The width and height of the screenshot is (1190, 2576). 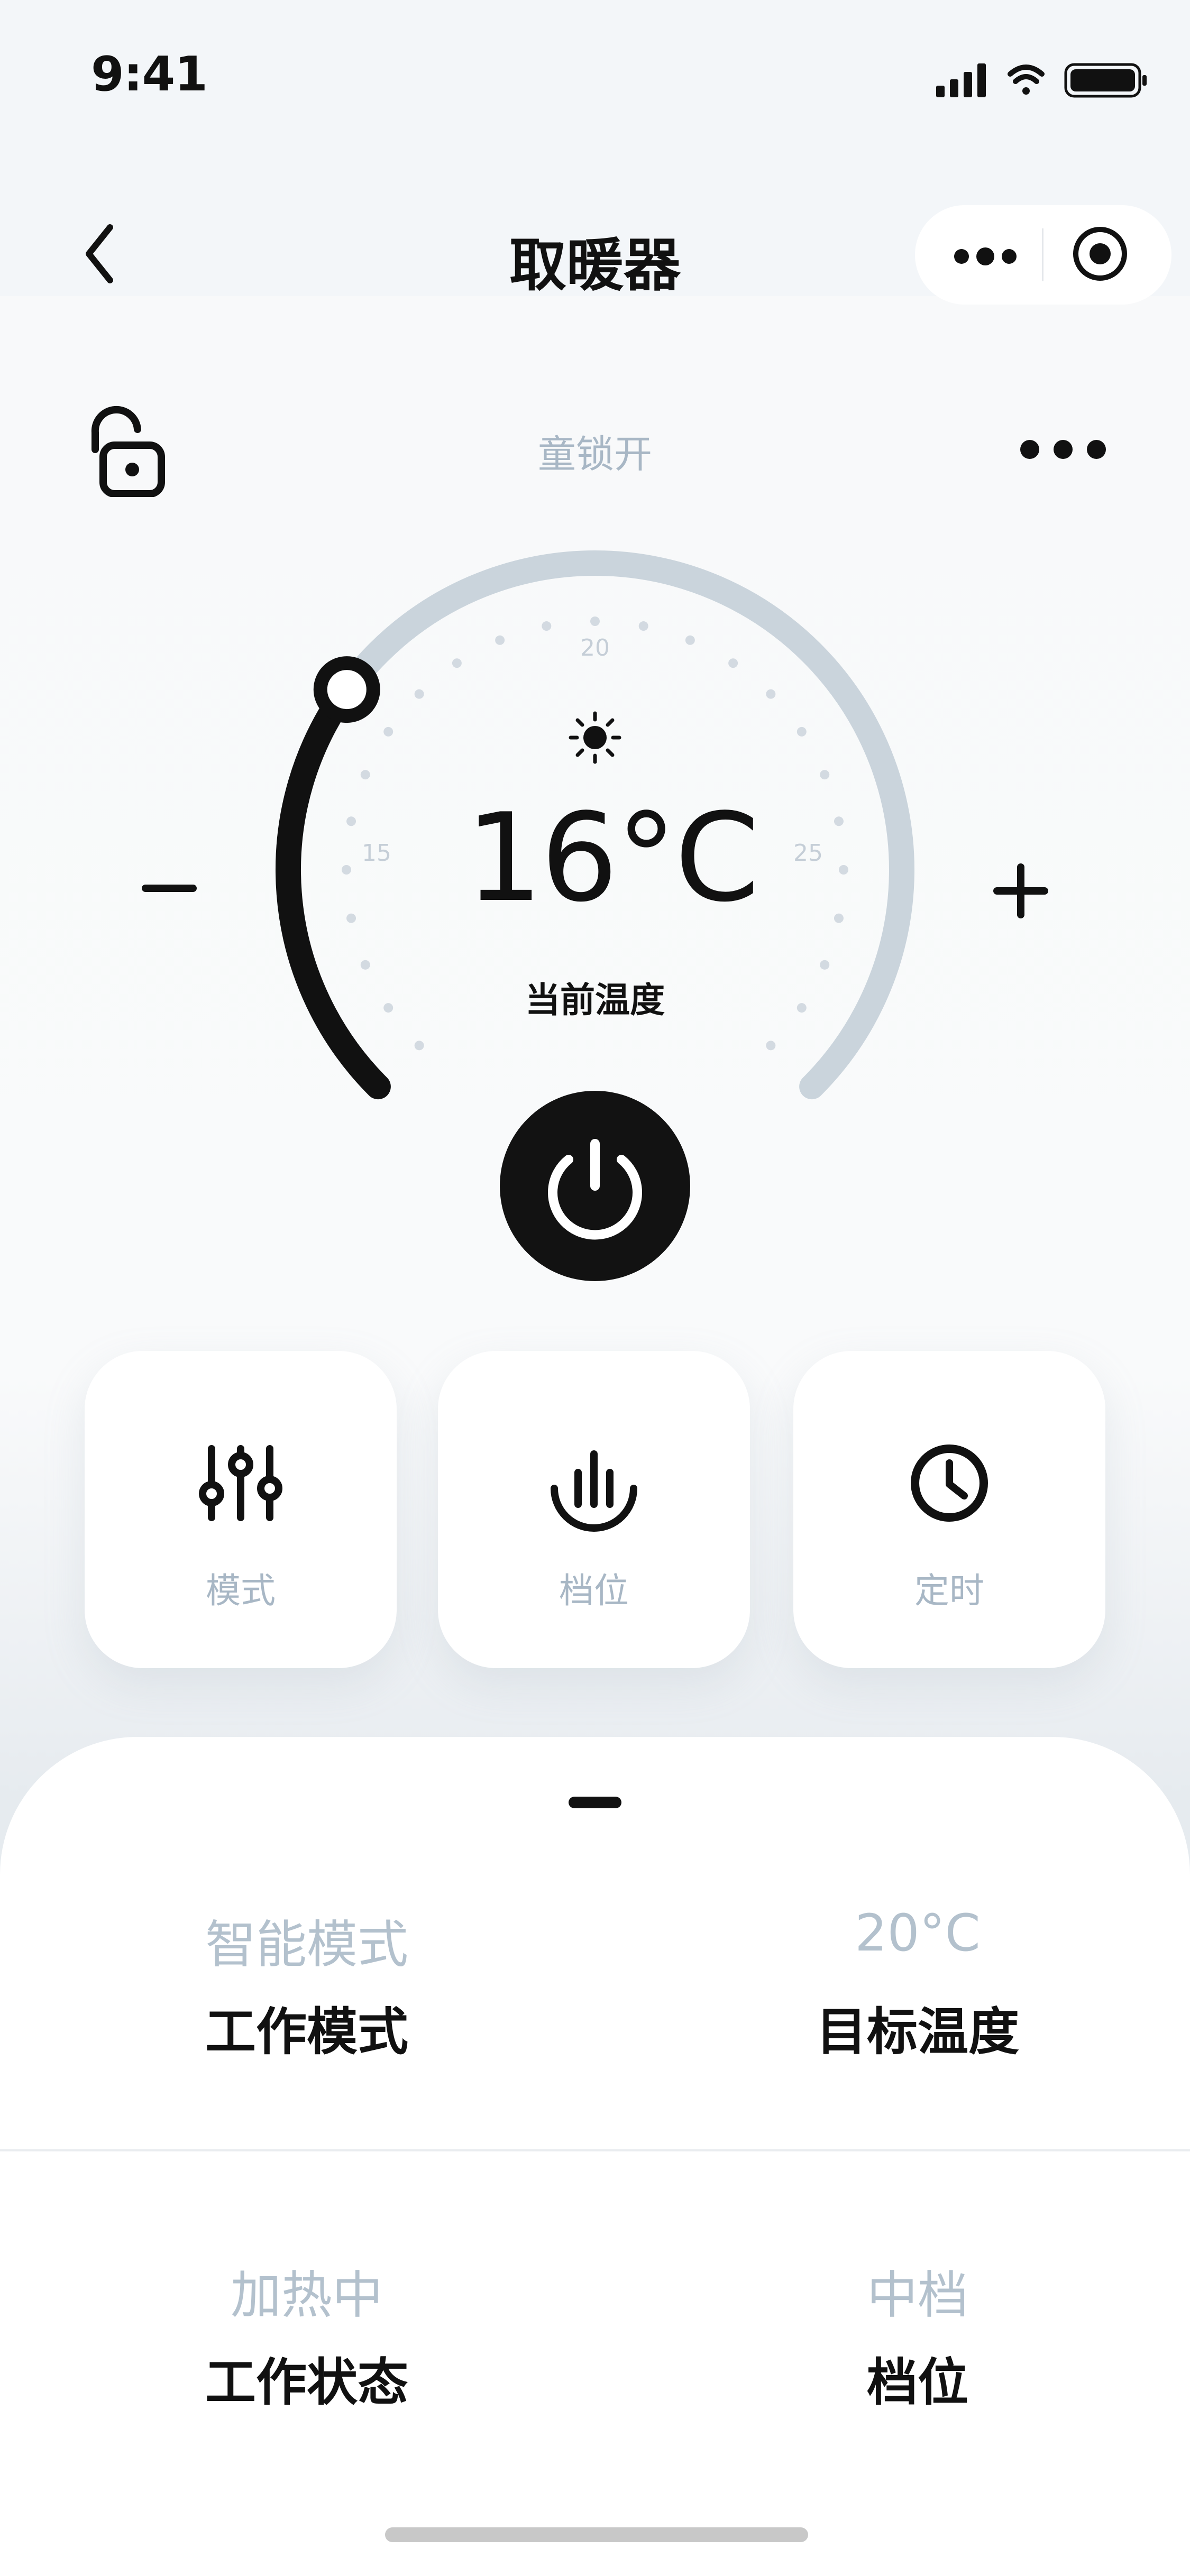 I want to click on target-temp-value: 20°C, so click(x=918, y=1933).